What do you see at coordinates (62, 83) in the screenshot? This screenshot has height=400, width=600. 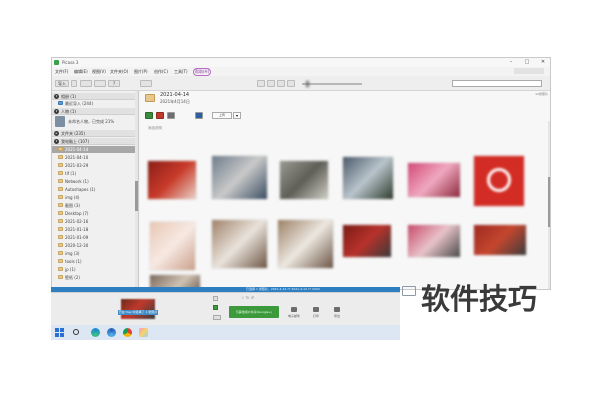 I see `import-button: 导入` at bounding box center [62, 83].